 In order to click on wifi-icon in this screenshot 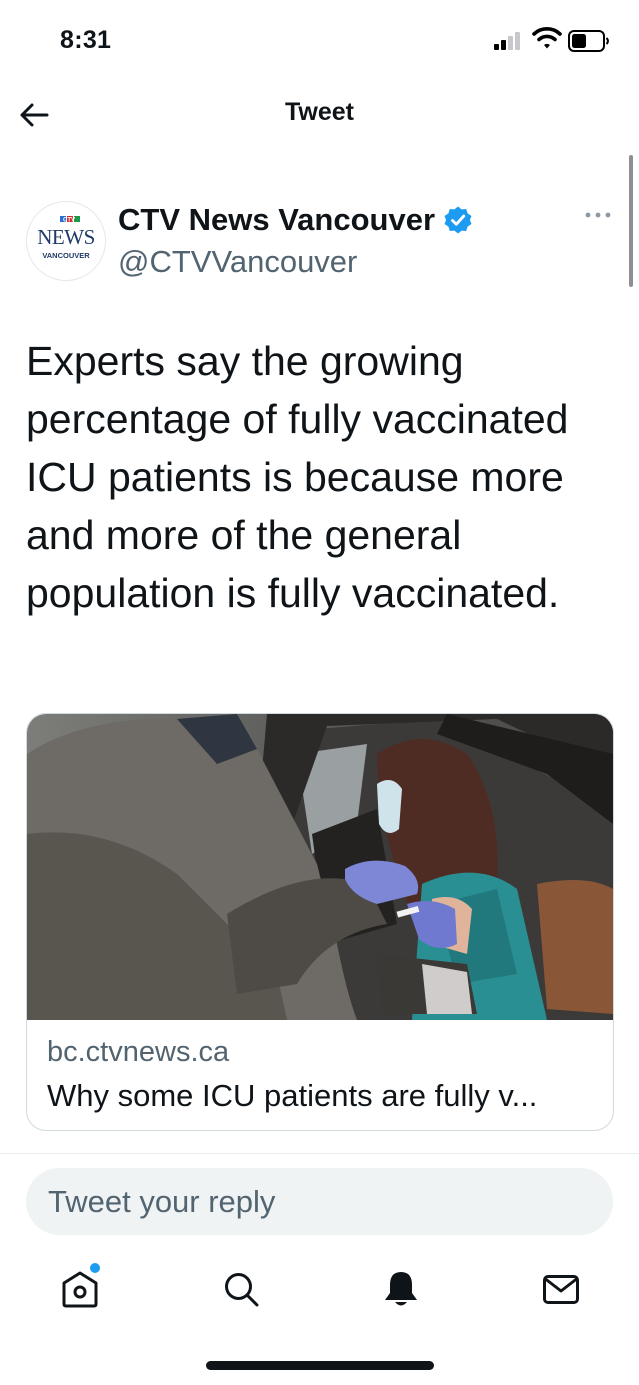, I will do `click(547, 38)`.